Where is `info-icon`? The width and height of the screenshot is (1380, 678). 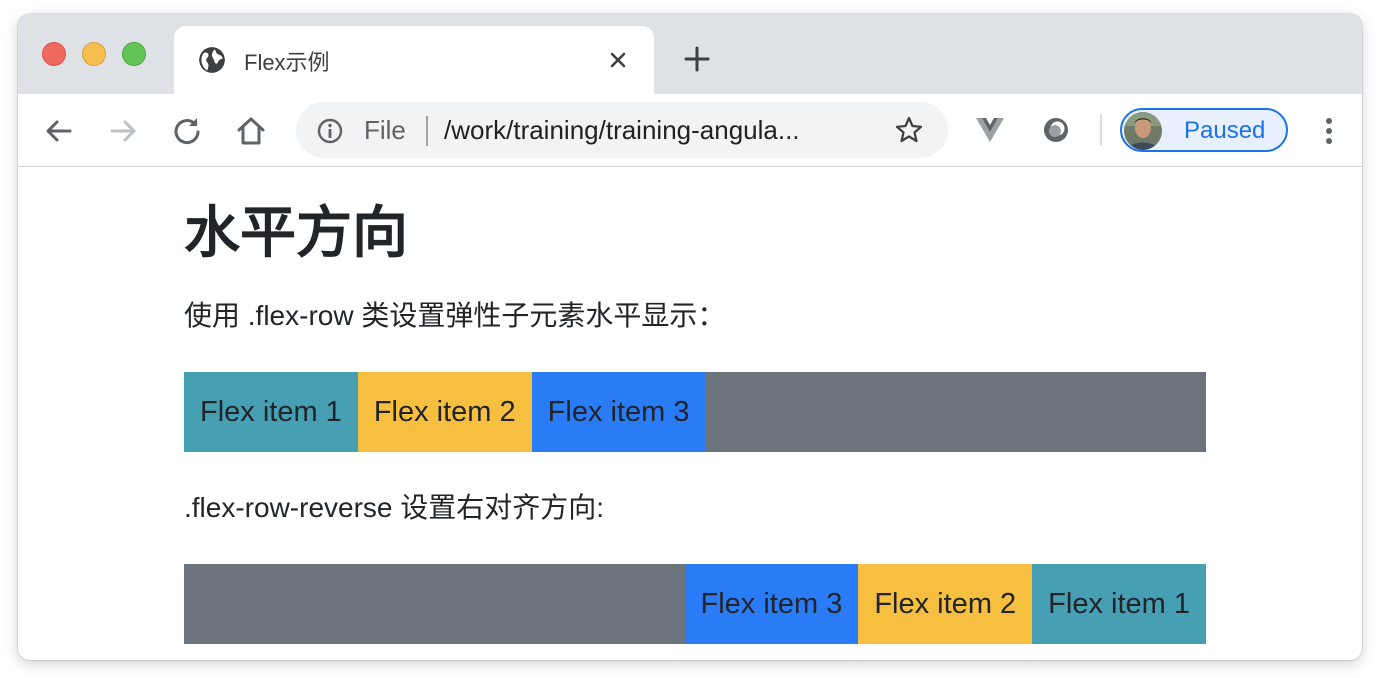 info-icon is located at coordinates (330, 131).